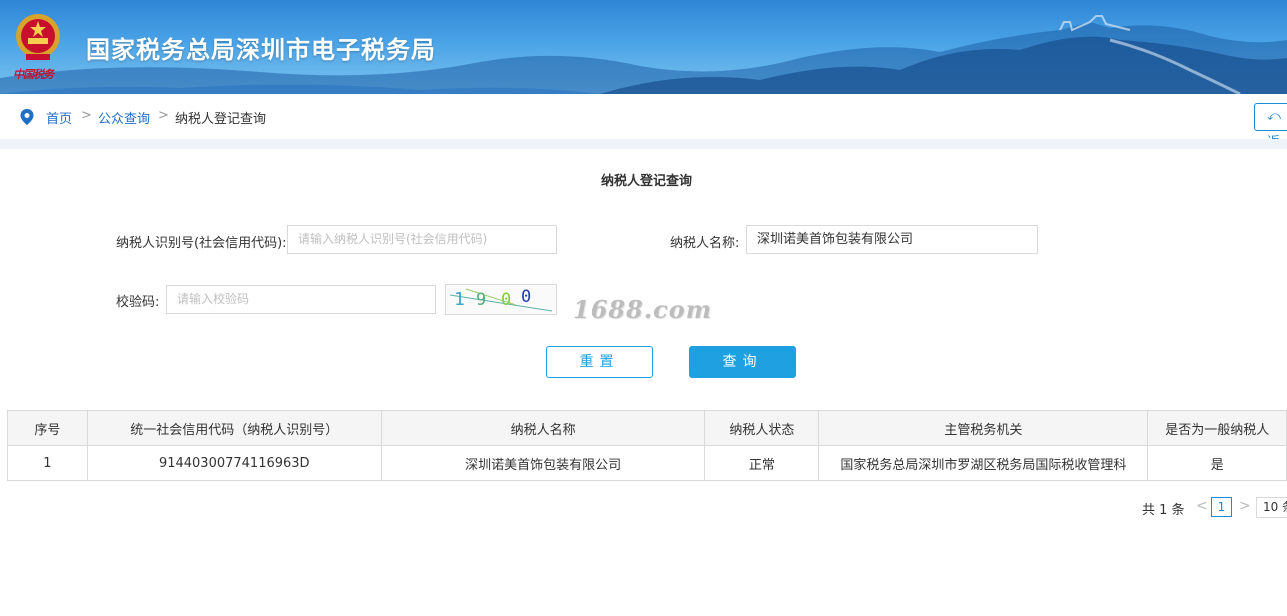 The width and height of the screenshot is (1287, 616). What do you see at coordinates (1217, 428) in the screenshot?
I see `column-header-general-taxpayer: 是否为一般纳税人` at bounding box center [1217, 428].